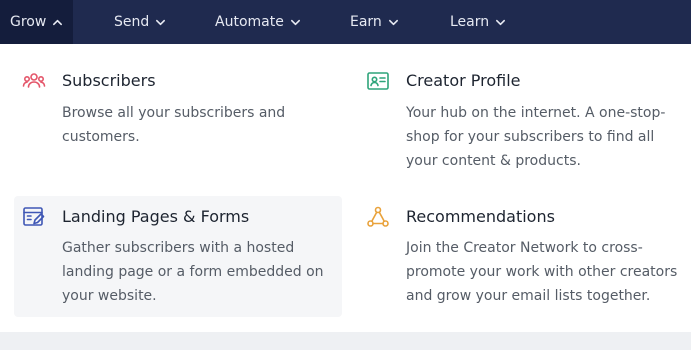 The image size is (691, 350). What do you see at coordinates (156, 216) in the screenshot?
I see `menu-item-title: Landing Pages & Forms` at bounding box center [156, 216].